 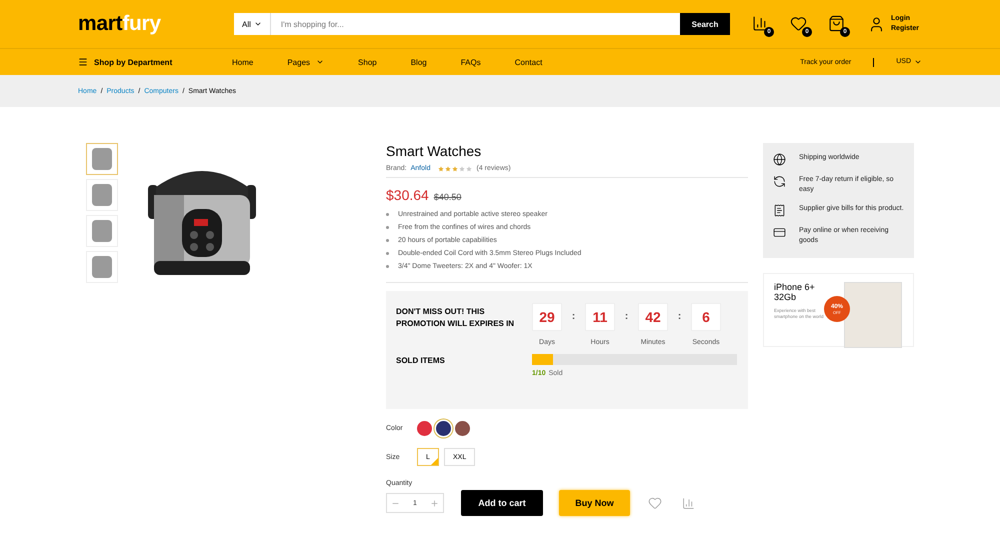 I want to click on nav-link: FAQs, so click(x=470, y=62).